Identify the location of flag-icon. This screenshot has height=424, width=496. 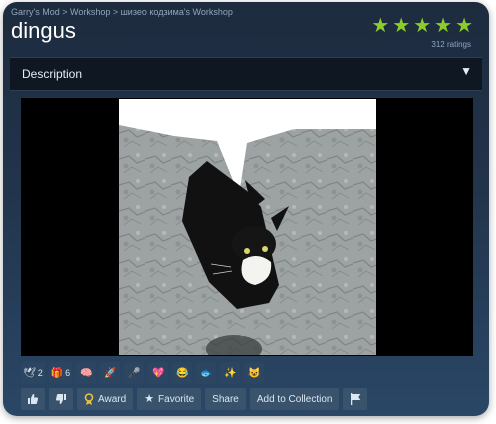
(355, 399).